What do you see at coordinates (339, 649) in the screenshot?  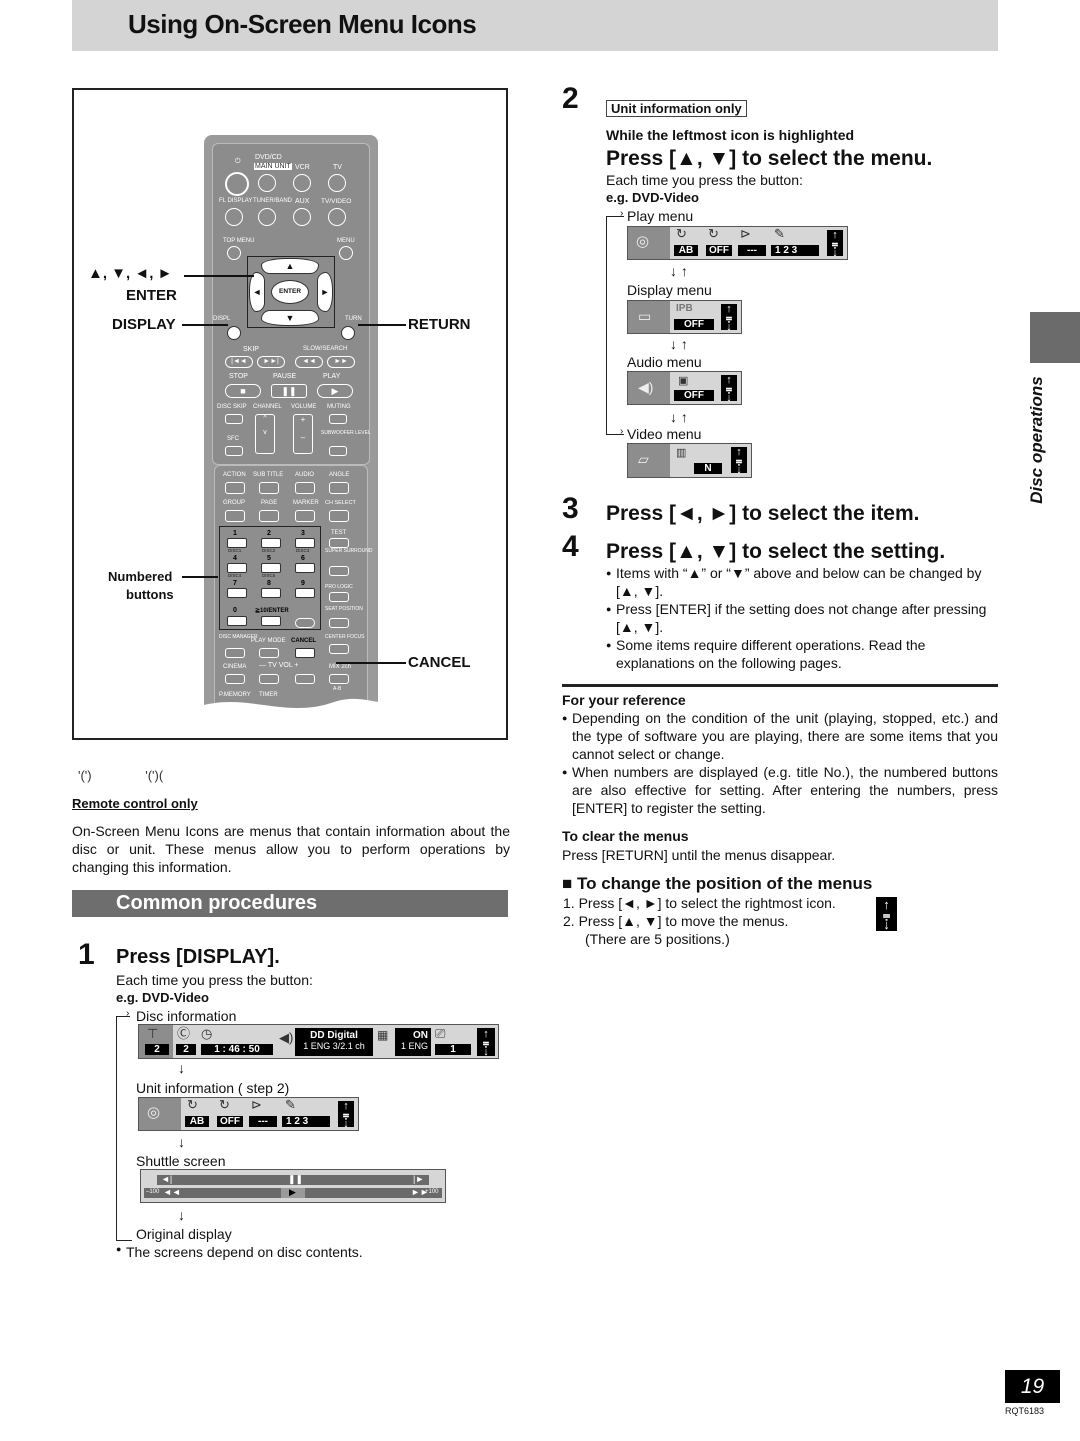 I see `center-focus-button` at bounding box center [339, 649].